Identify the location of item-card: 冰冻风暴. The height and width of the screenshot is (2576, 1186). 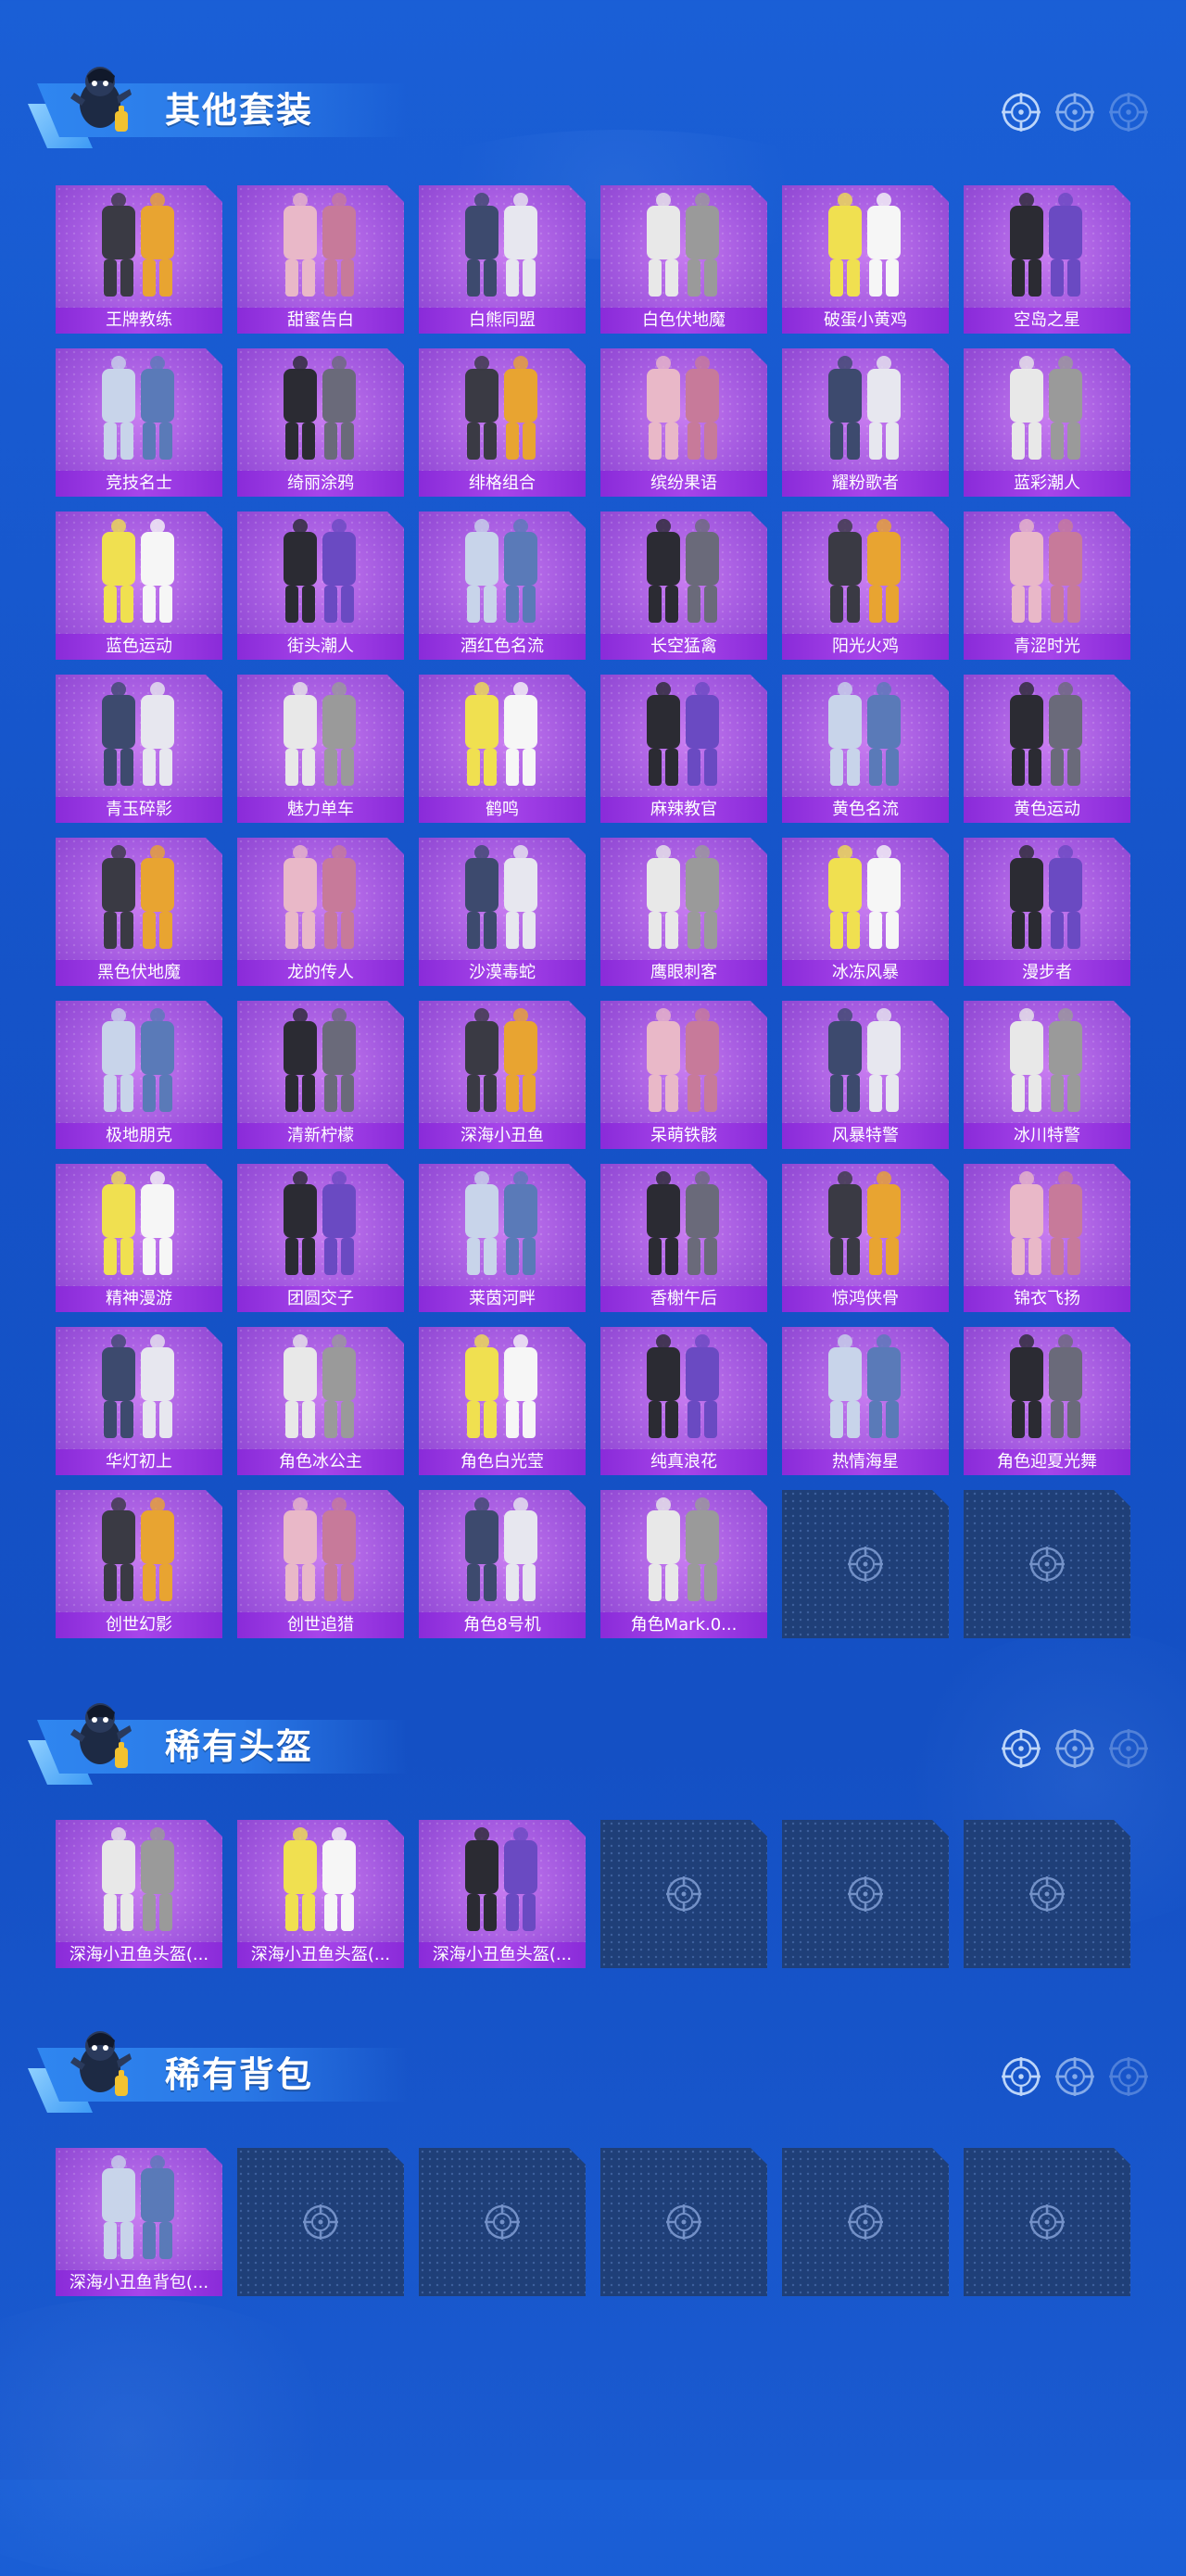
(865, 912).